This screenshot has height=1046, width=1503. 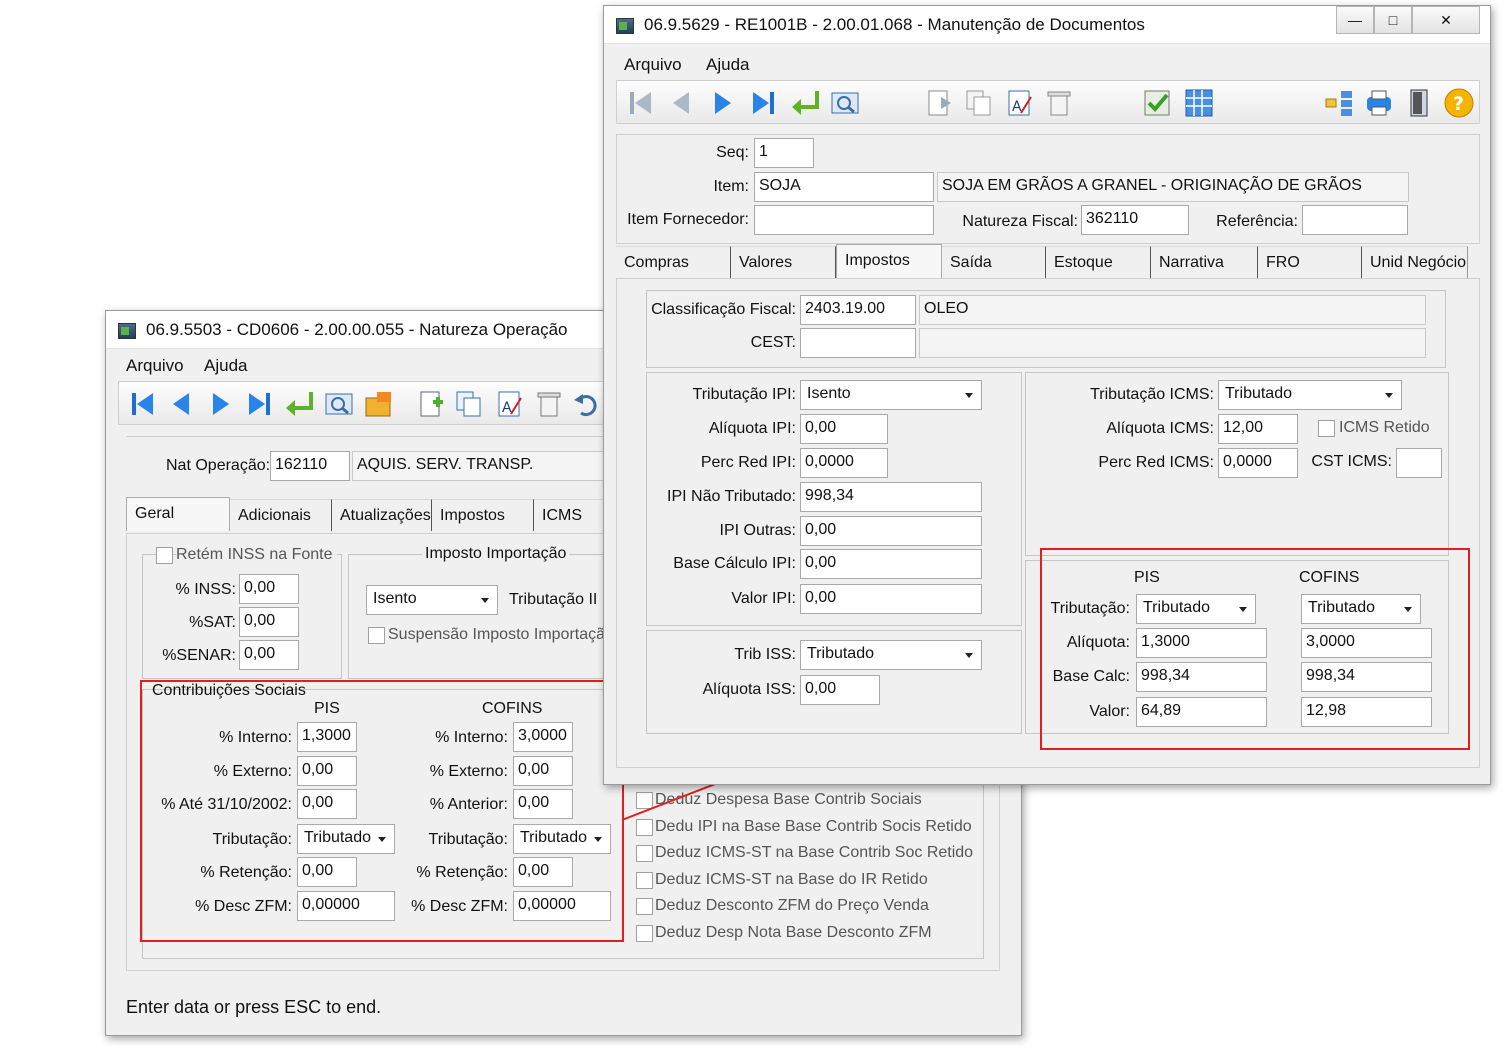 What do you see at coordinates (994, 262) in the screenshot?
I see `tab-saida: Saída` at bounding box center [994, 262].